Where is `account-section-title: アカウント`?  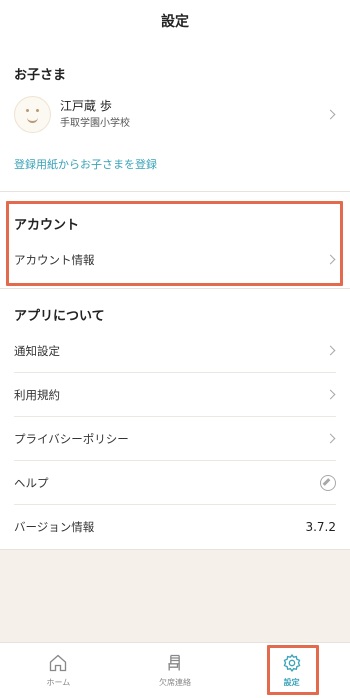 account-section-title: アカウント is located at coordinates (47, 225).